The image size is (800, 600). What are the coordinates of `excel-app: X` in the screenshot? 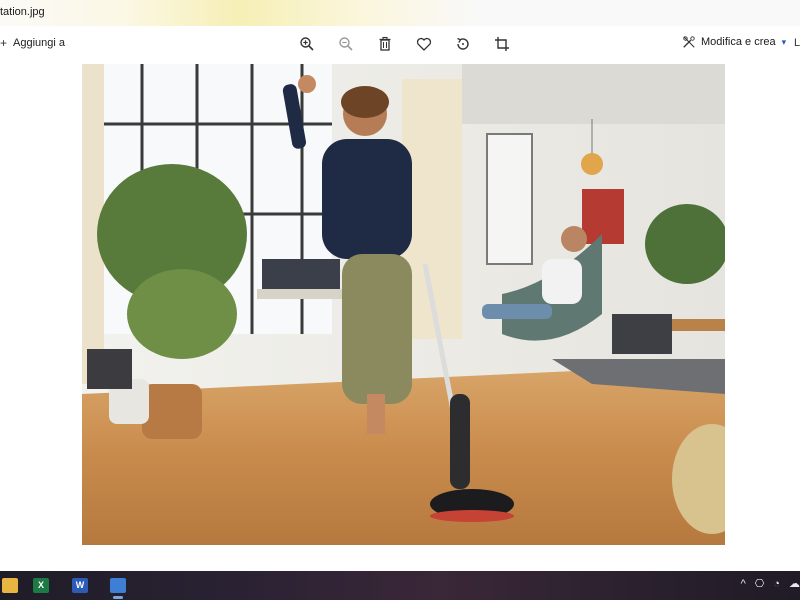 It's located at (41, 585).